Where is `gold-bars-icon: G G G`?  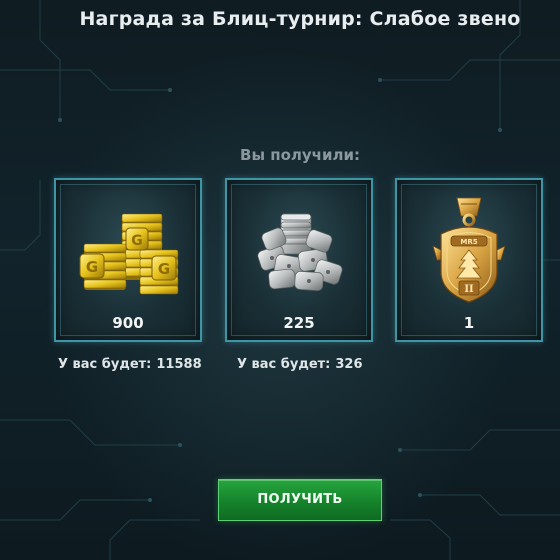
gold-bars-icon: G G G is located at coordinates (129, 254).